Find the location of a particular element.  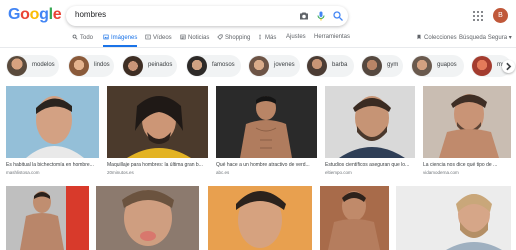

tab-ajustes: Ajustes is located at coordinates (296, 37).